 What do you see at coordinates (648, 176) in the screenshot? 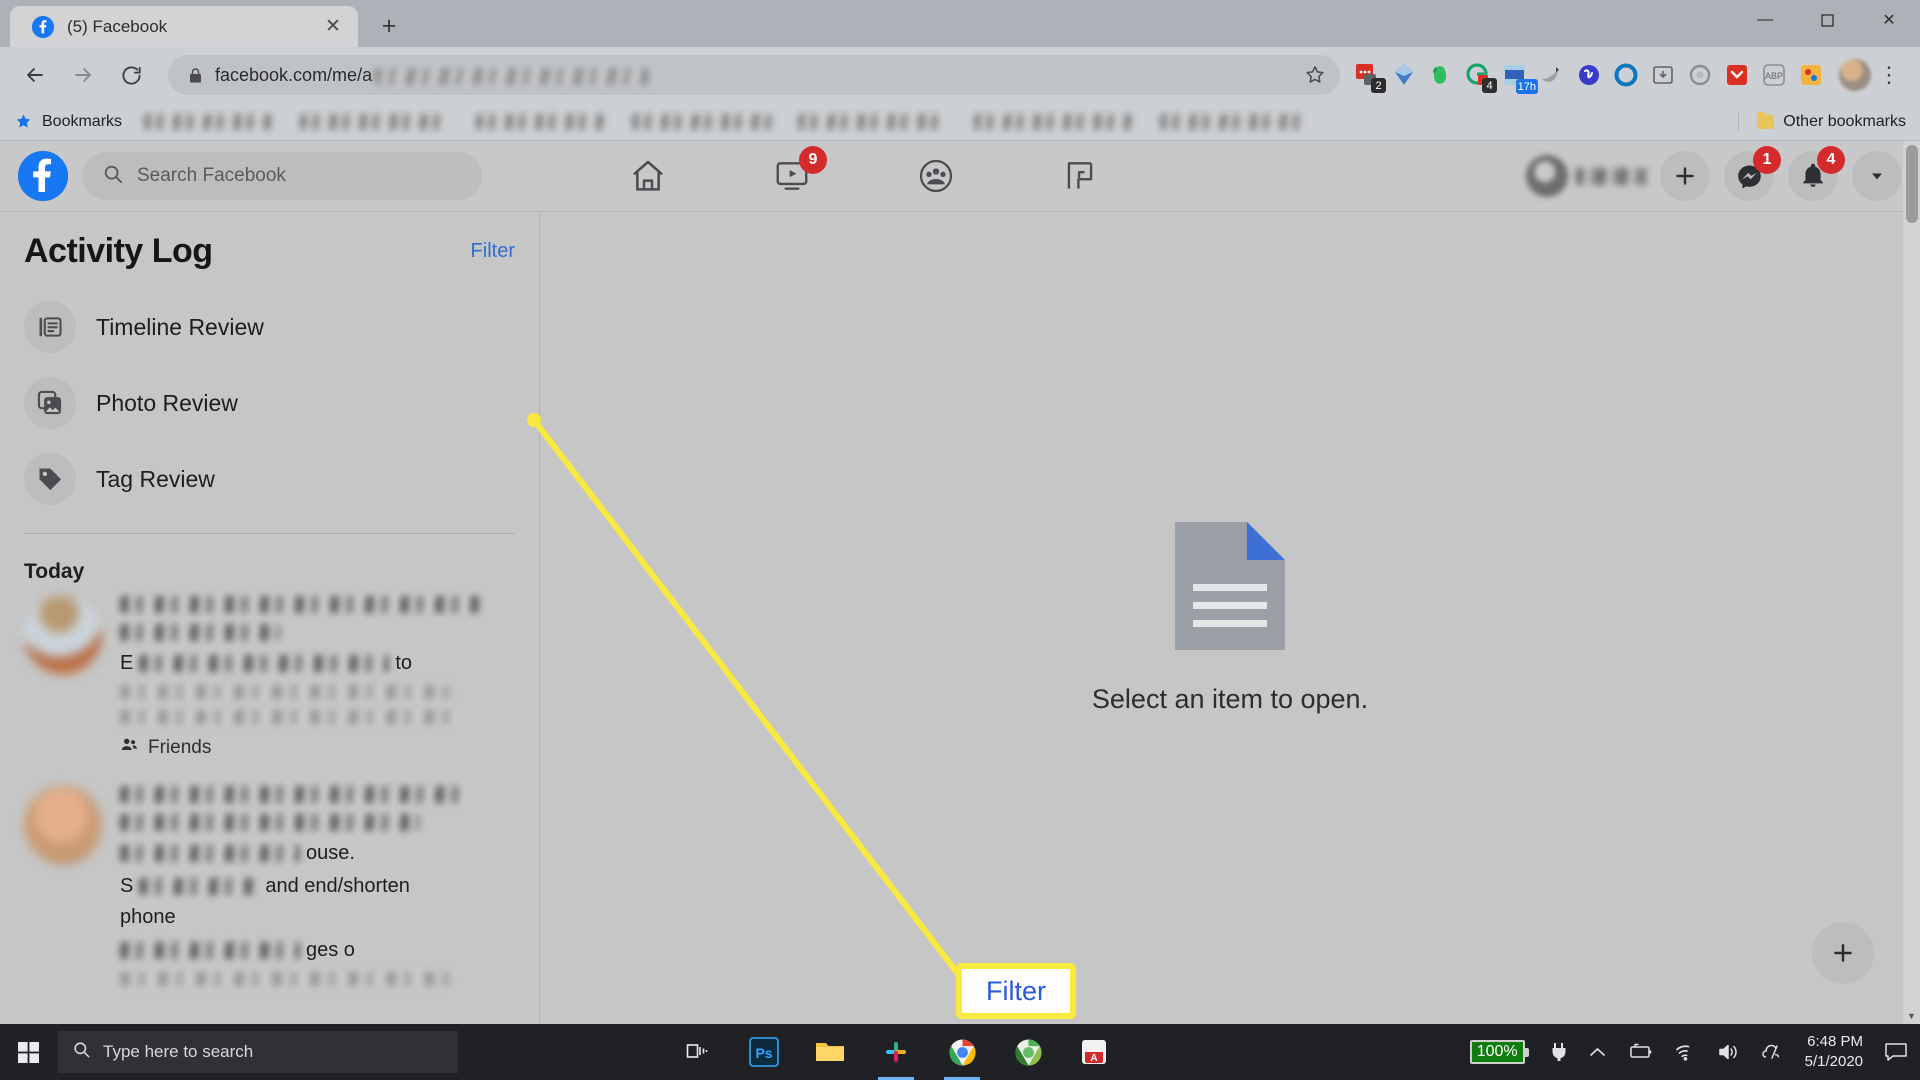
I see `home-icon` at bounding box center [648, 176].